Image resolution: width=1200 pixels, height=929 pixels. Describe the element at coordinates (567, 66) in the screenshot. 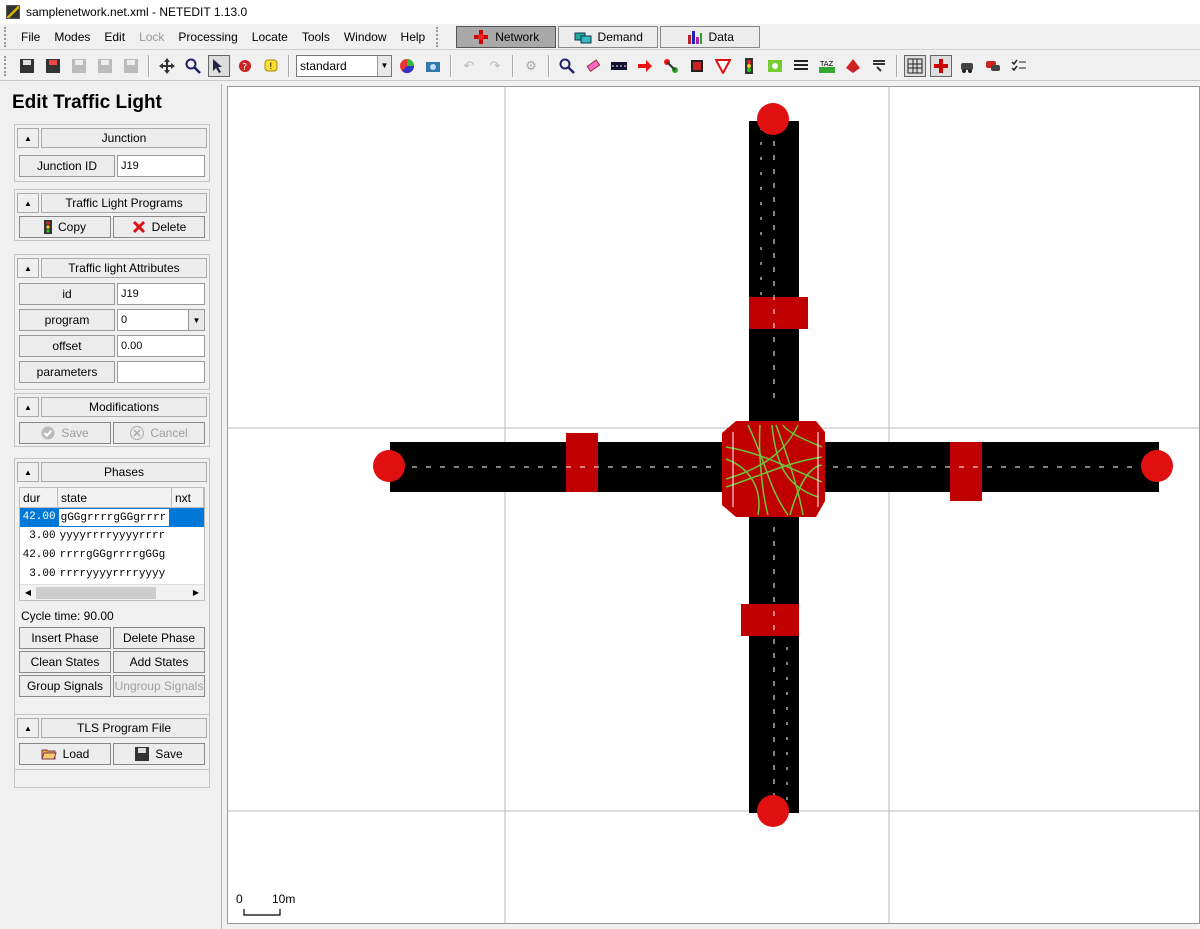

I see `inspect-mode-icon` at that location.